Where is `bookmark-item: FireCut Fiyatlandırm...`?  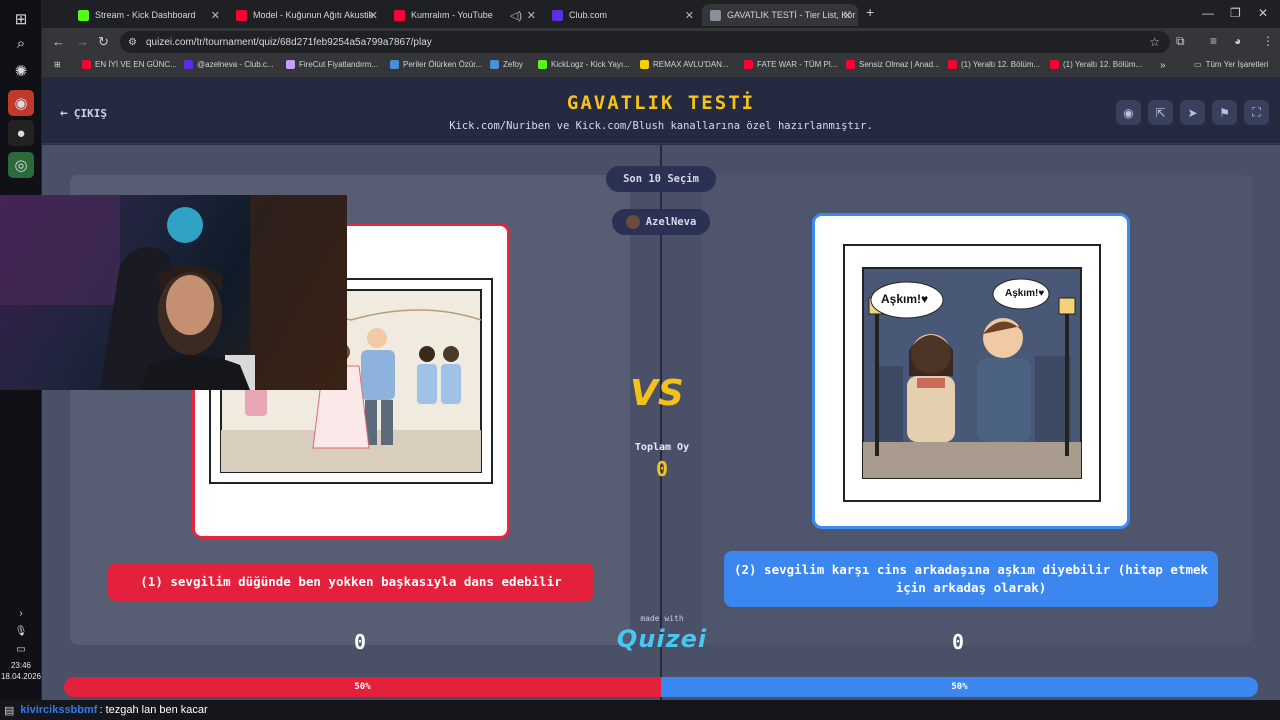
bookmark-item: FireCut Fiyatlandırm... is located at coordinates (332, 64).